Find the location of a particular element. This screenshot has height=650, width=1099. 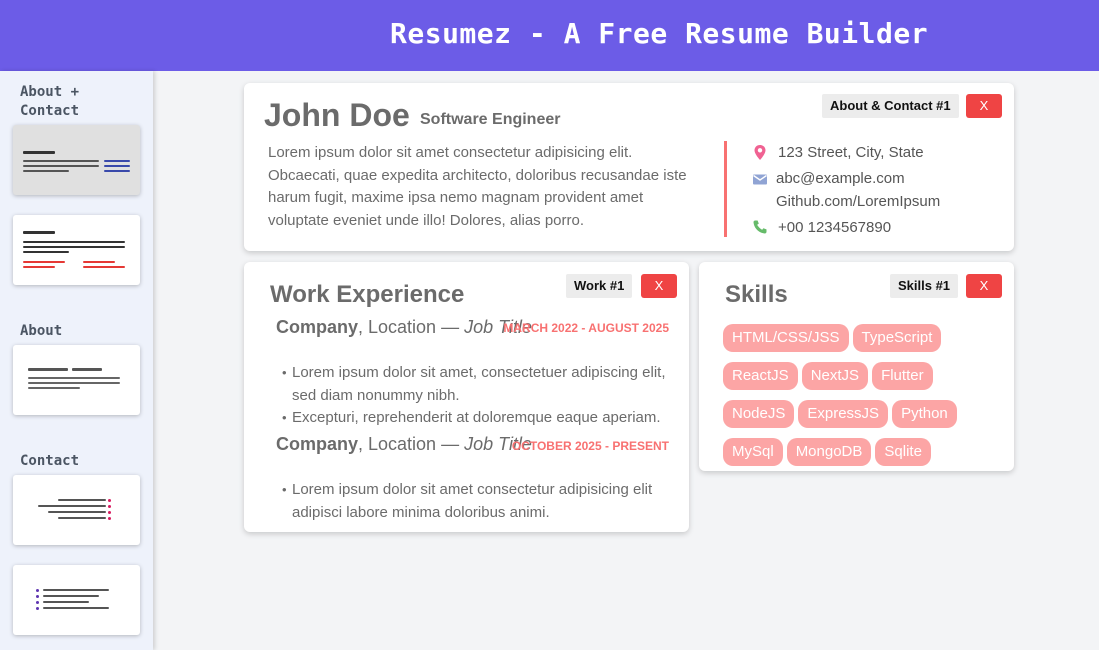

job-dates: MARCH 2022 - AUGUST 2025 is located at coordinates (586, 328).